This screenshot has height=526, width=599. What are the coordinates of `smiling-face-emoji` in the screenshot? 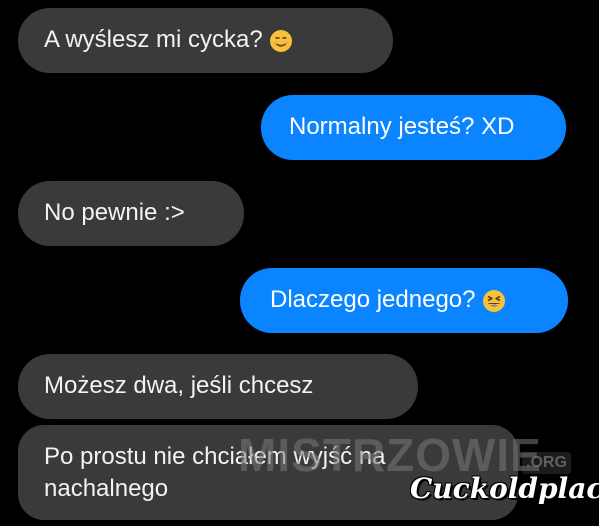 It's located at (281, 41).